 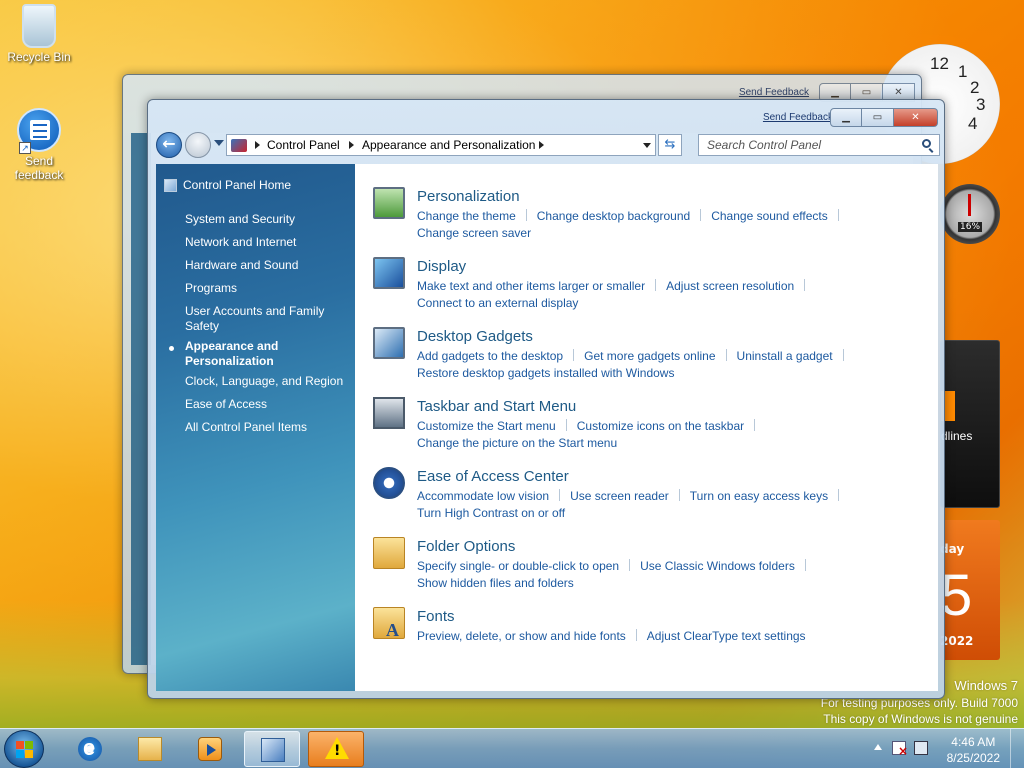 What do you see at coordinates (466, 546) in the screenshot?
I see `category-title: Folder Options` at bounding box center [466, 546].